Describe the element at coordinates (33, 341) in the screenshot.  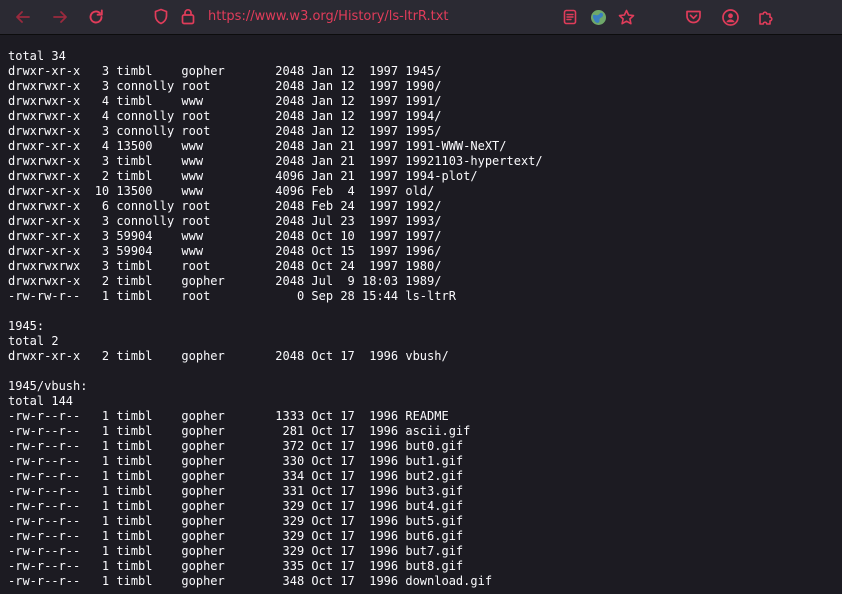
I see `listing-line: total 2` at that location.